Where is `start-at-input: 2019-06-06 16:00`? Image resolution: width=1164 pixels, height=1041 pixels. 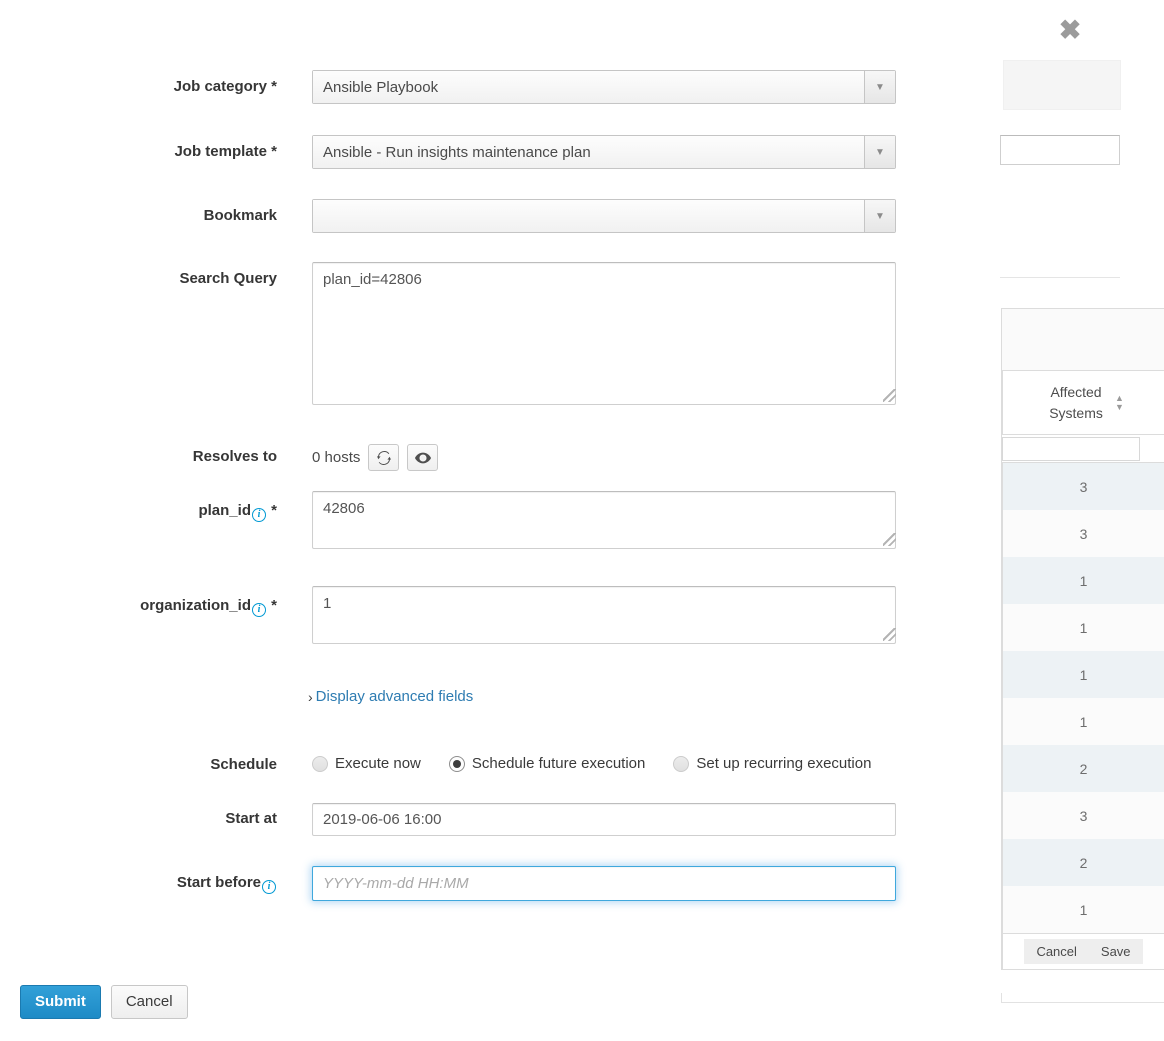
start-at-input: 2019-06-06 16:00 is located at coordinates (604, 819).